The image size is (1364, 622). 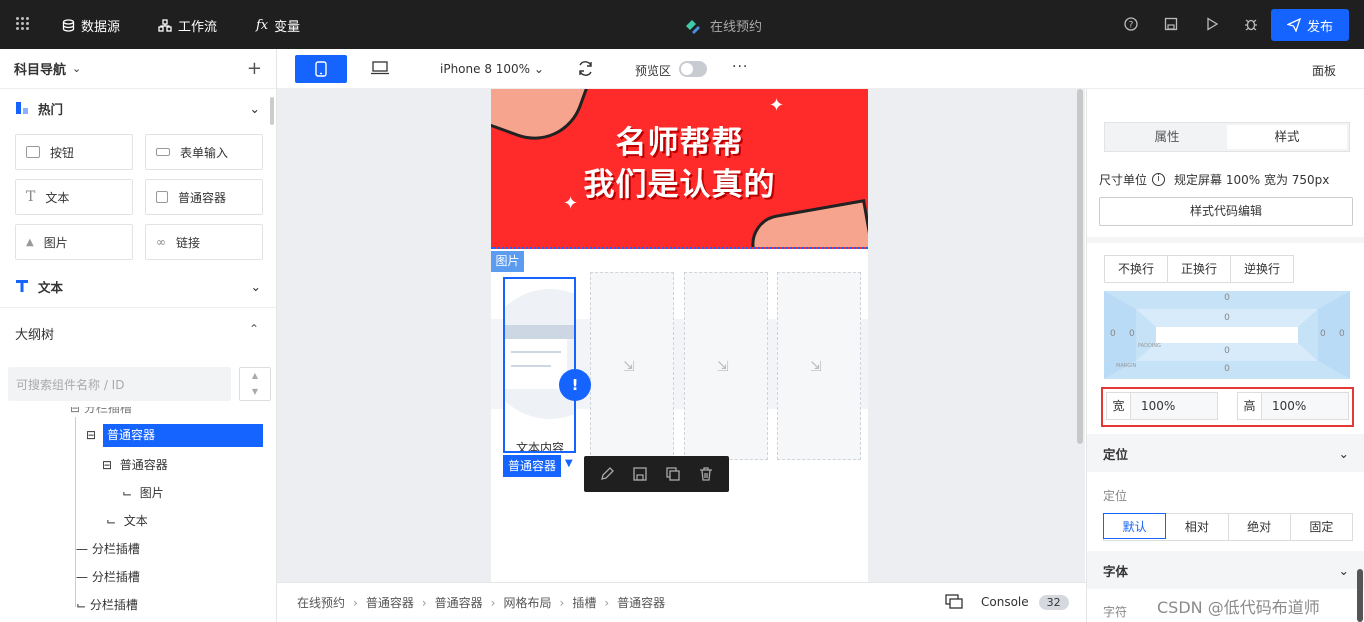 I want to click on right-scrollbar, so click(x=1360, y=595).